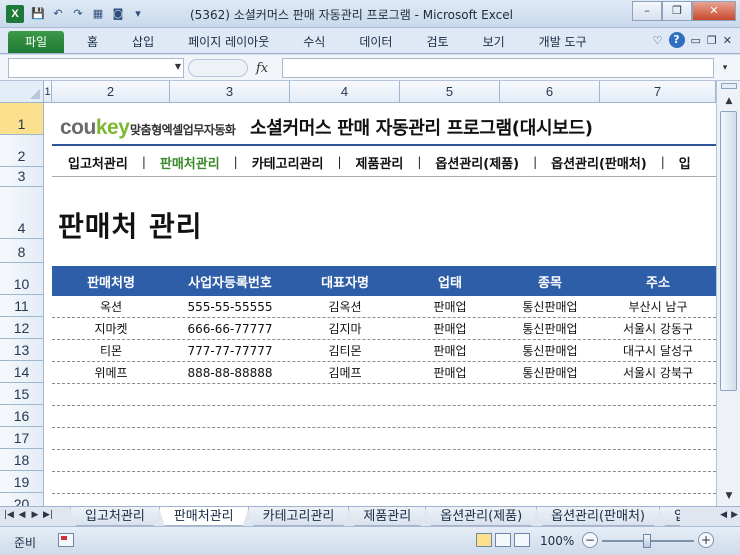 The image size is (740, 555). What do you see at coordinates (190, 162) in the screenshot?
I see `nav-link: 판매처관리` at bounding box center [190, 162].